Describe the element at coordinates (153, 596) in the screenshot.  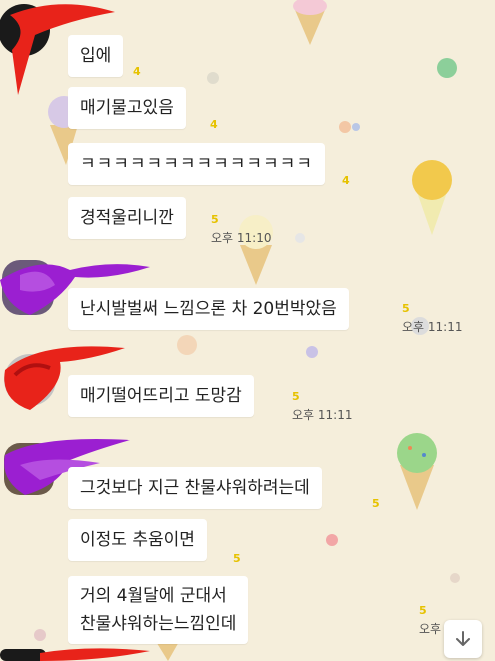
I see `message-line: 거의 4월달에 군대서` at that location.